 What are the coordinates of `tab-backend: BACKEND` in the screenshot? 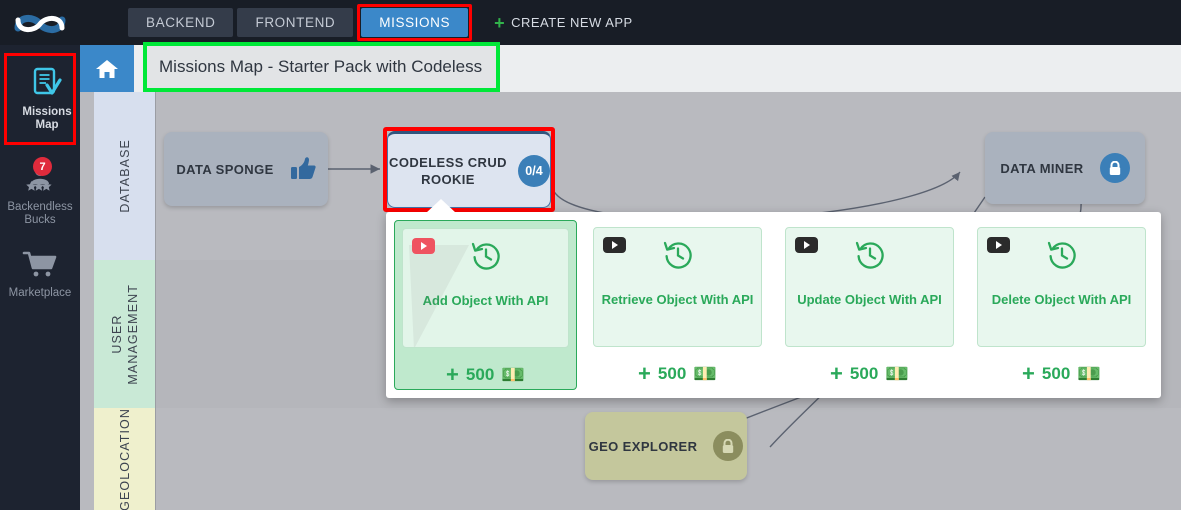 It's located at (181, 22).